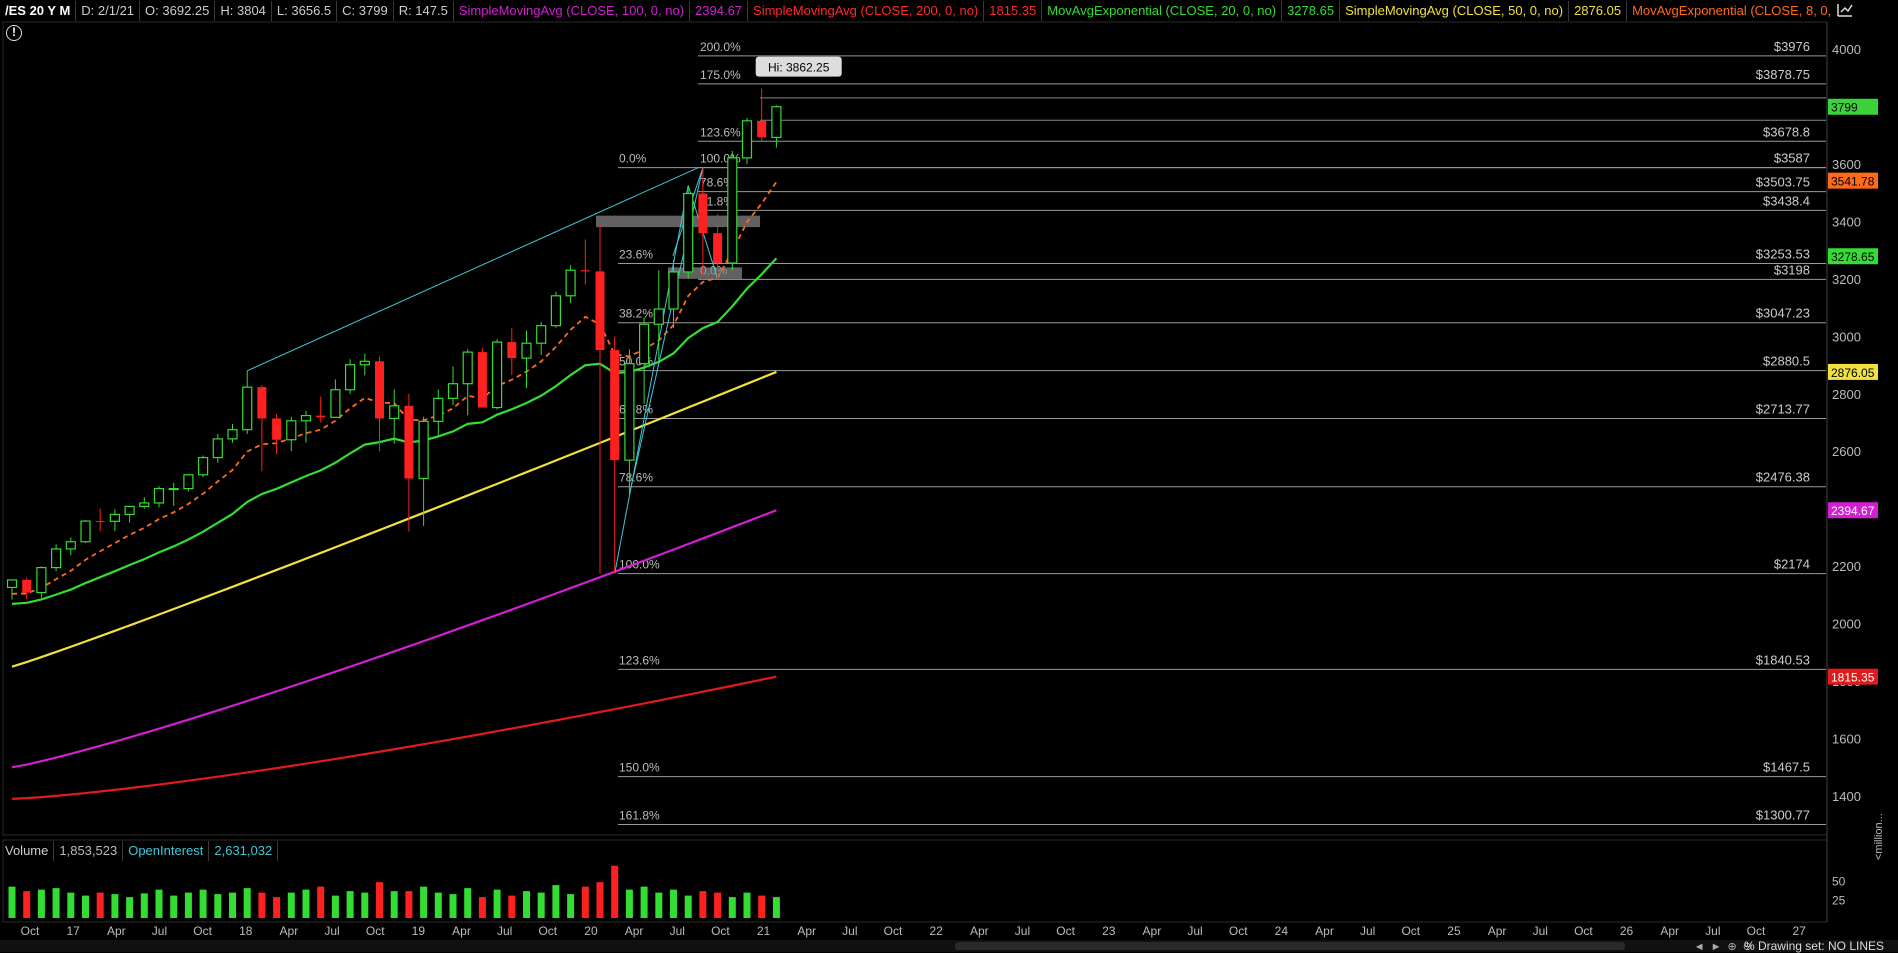 The width and height of the screenshot is (1898, 953). Describe the element at coordinates (1846, 451) in the screenshot. I see `y-tick-label: 2600` at that location.